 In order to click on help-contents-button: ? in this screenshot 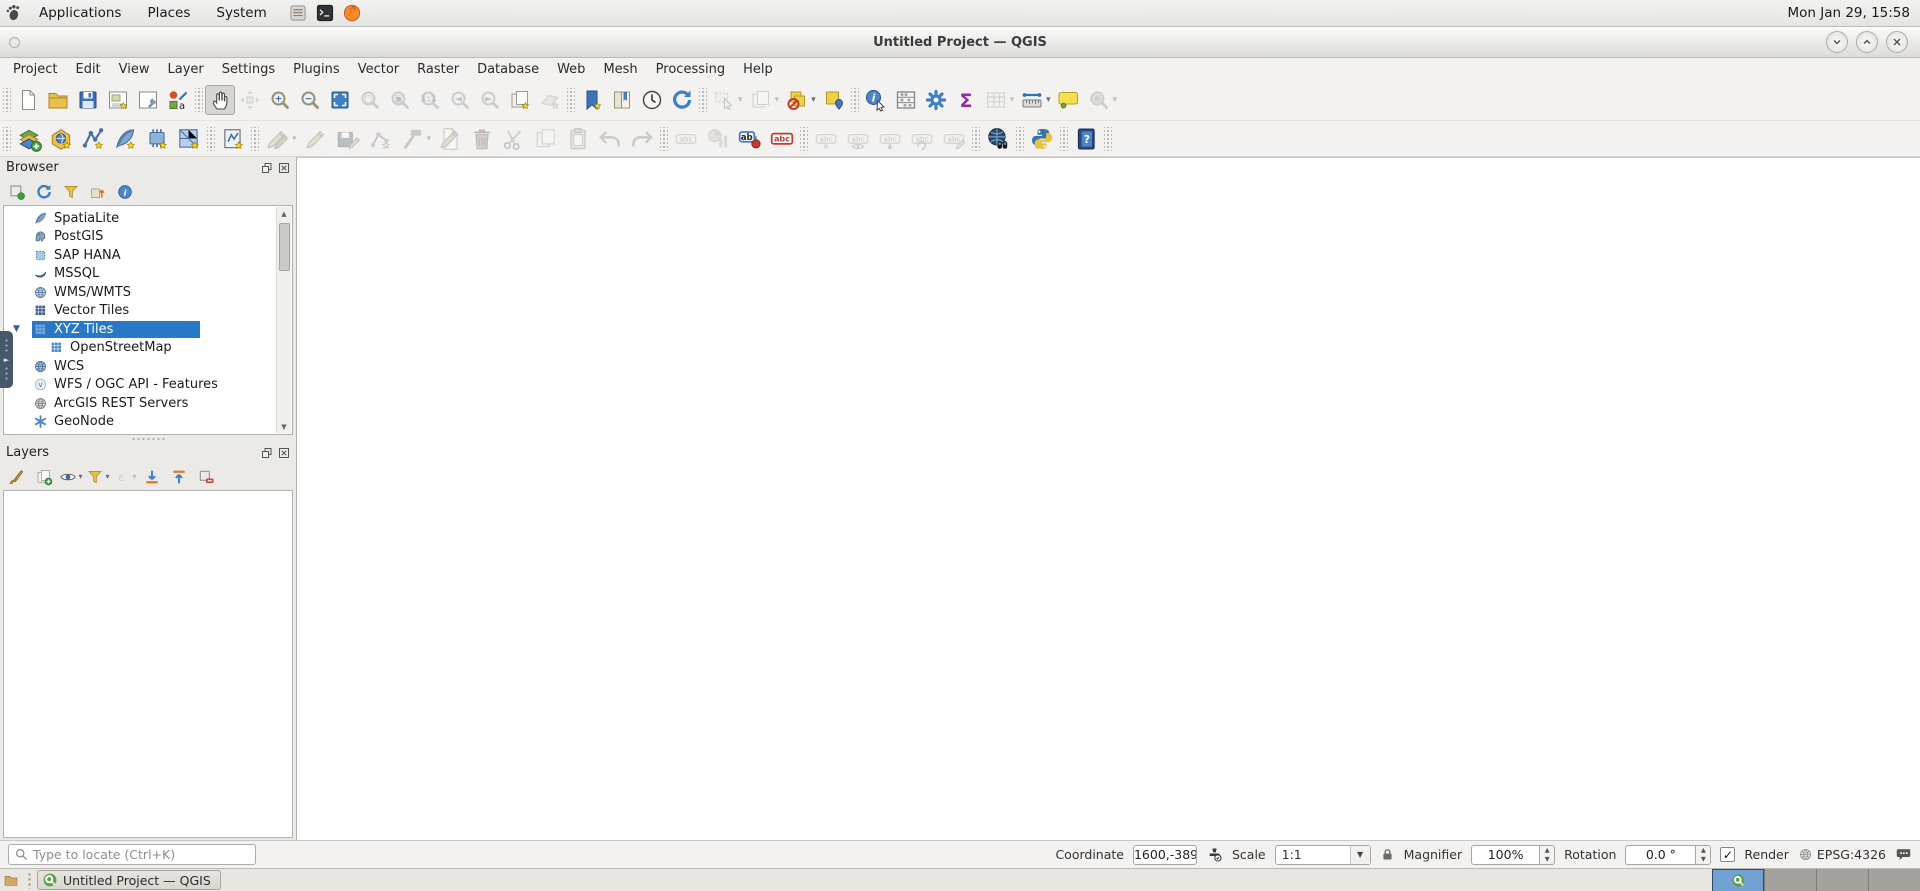, I will do `click(1086, 139)`.